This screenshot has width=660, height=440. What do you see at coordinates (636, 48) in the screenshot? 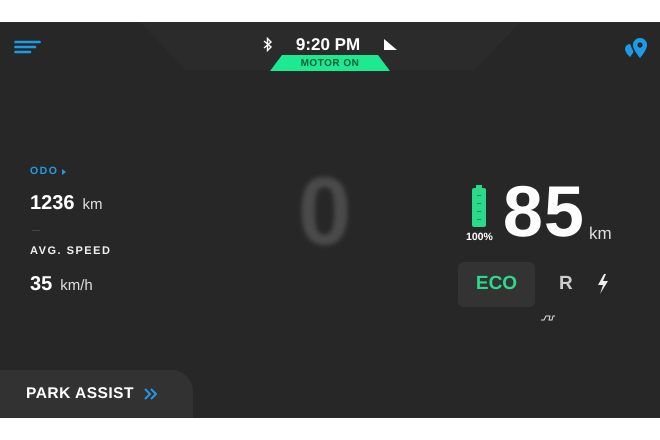
I see `location-pins-icon` at bounding box center [636, 48].